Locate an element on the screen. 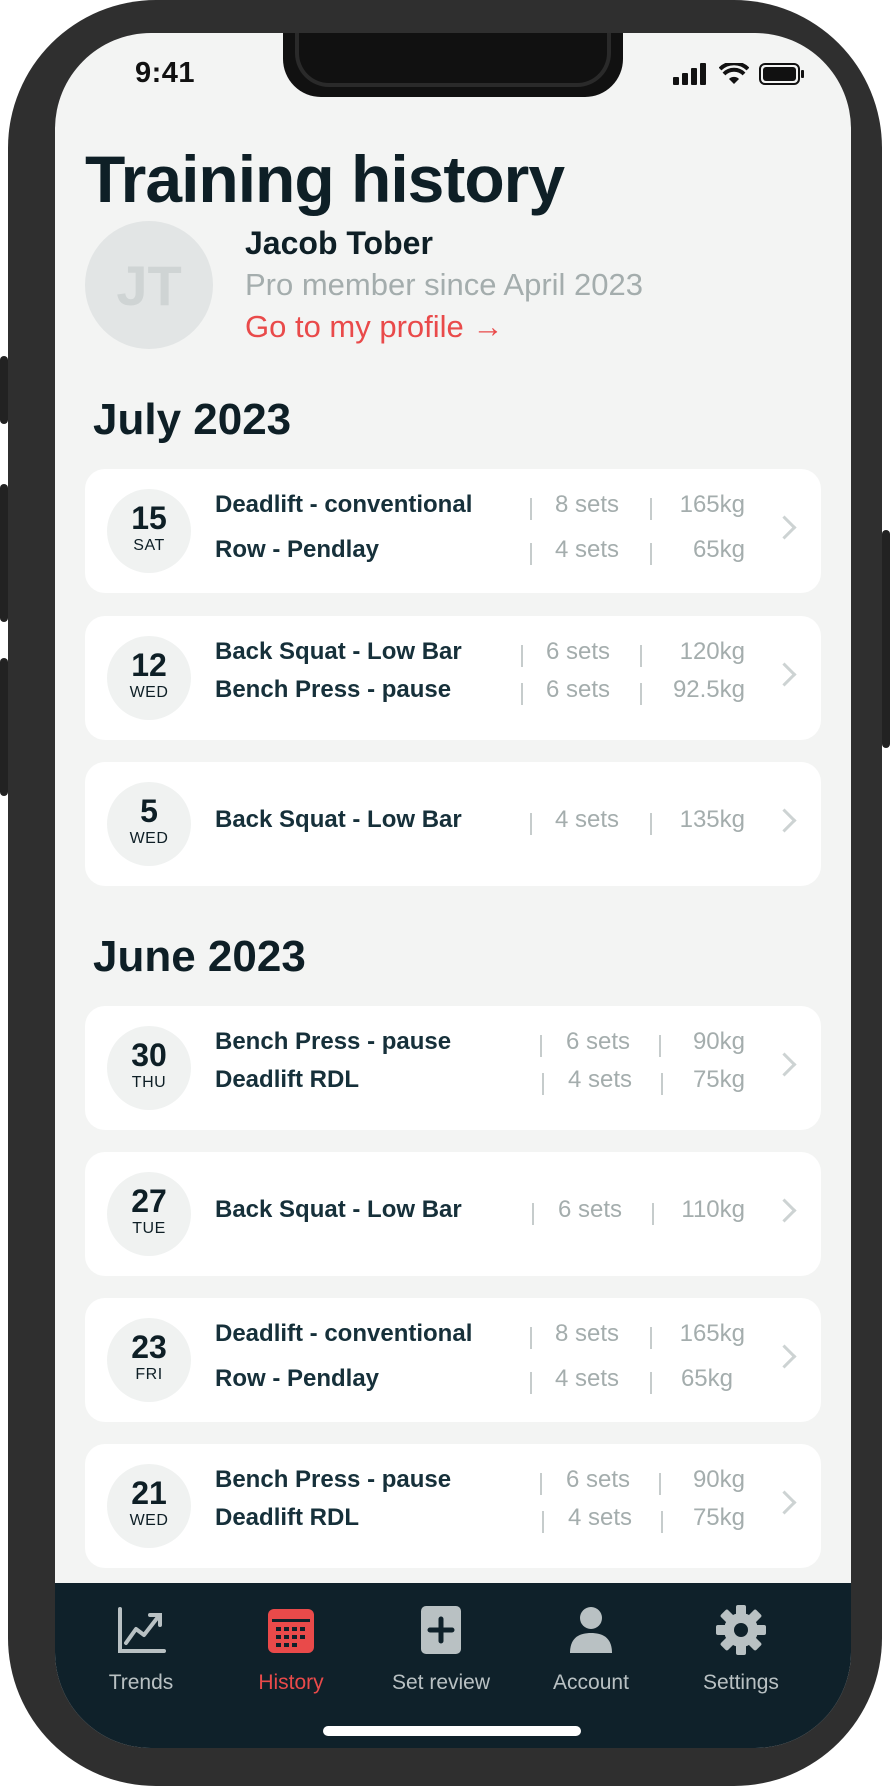 This screenshot has width=890, height=1789. tab-settings: Settings is located at coordinates (741, 1649).